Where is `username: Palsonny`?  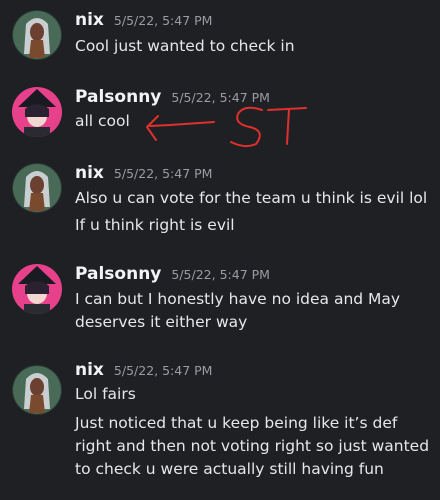
username: Palsonny is located at coordinates (118, 274).